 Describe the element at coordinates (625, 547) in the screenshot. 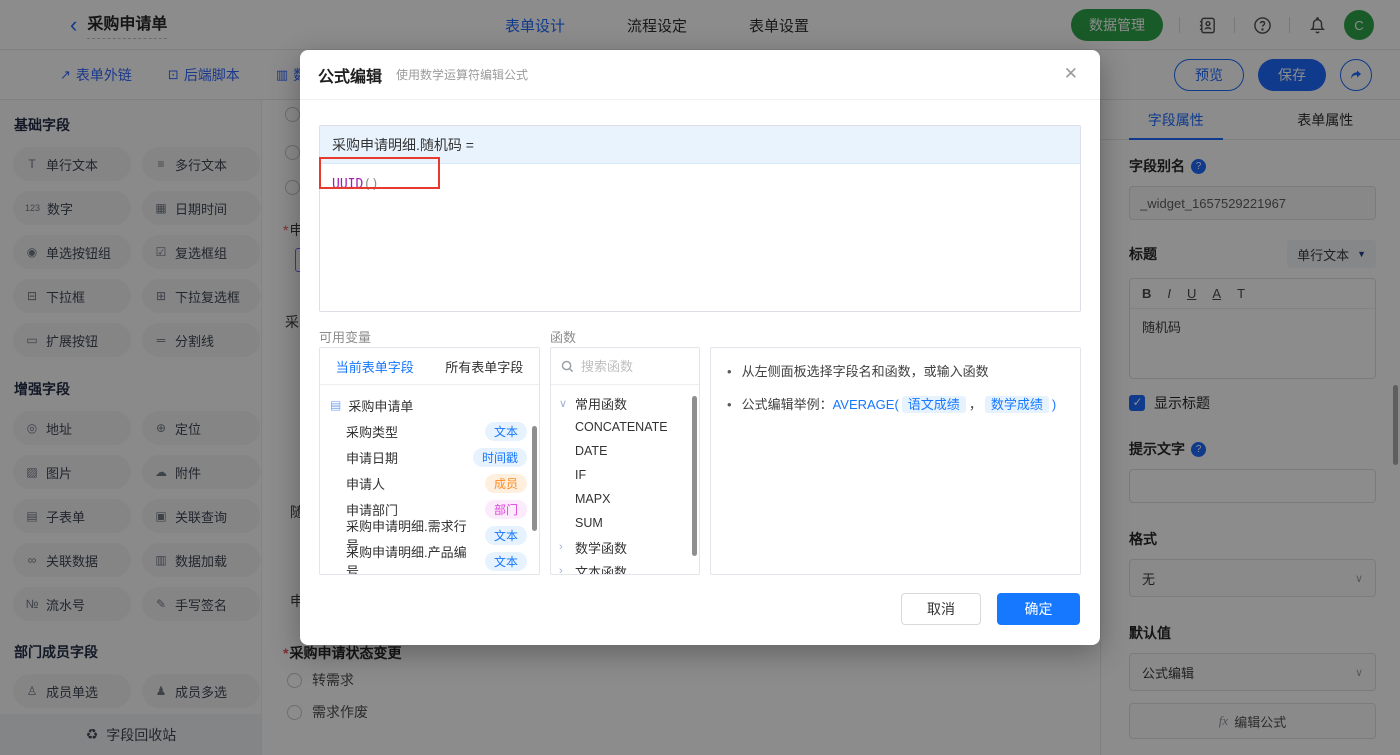

I see `function-group-math: › 数学函数` at that location.